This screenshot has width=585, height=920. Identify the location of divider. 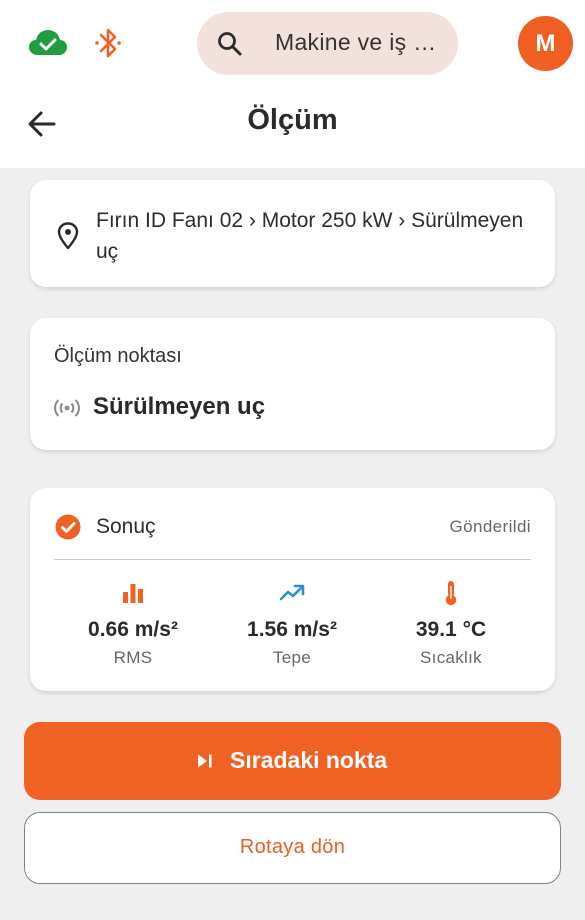
(292, 559).